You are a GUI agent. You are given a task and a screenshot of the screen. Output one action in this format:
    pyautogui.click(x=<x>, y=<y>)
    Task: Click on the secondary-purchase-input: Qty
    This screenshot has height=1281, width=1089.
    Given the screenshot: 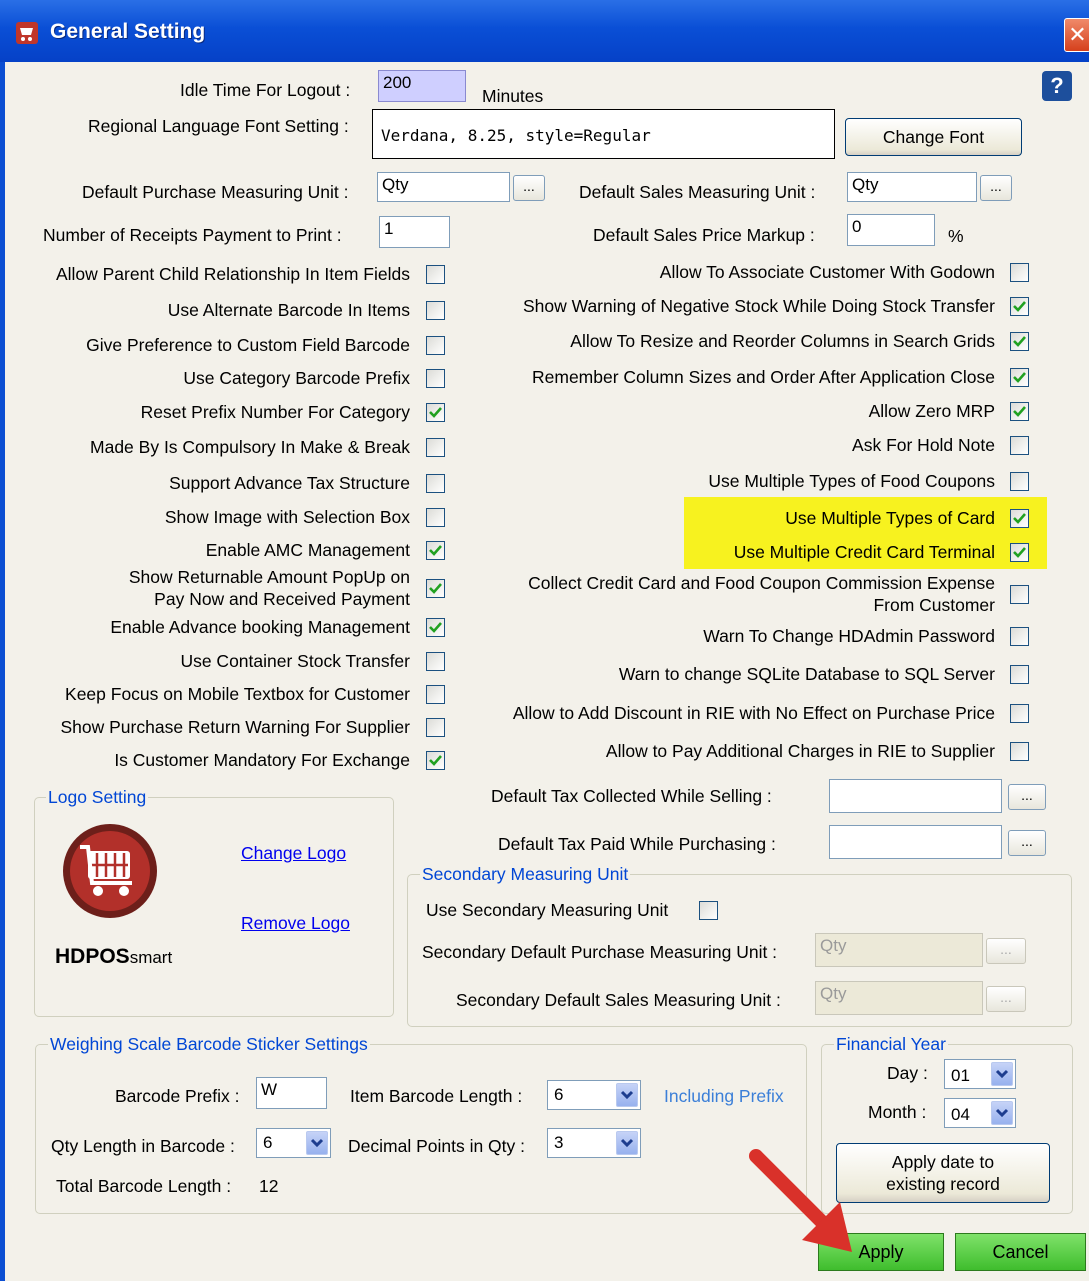 What is the action you would take?
    pyautogui.click(x=899, y=950)
    